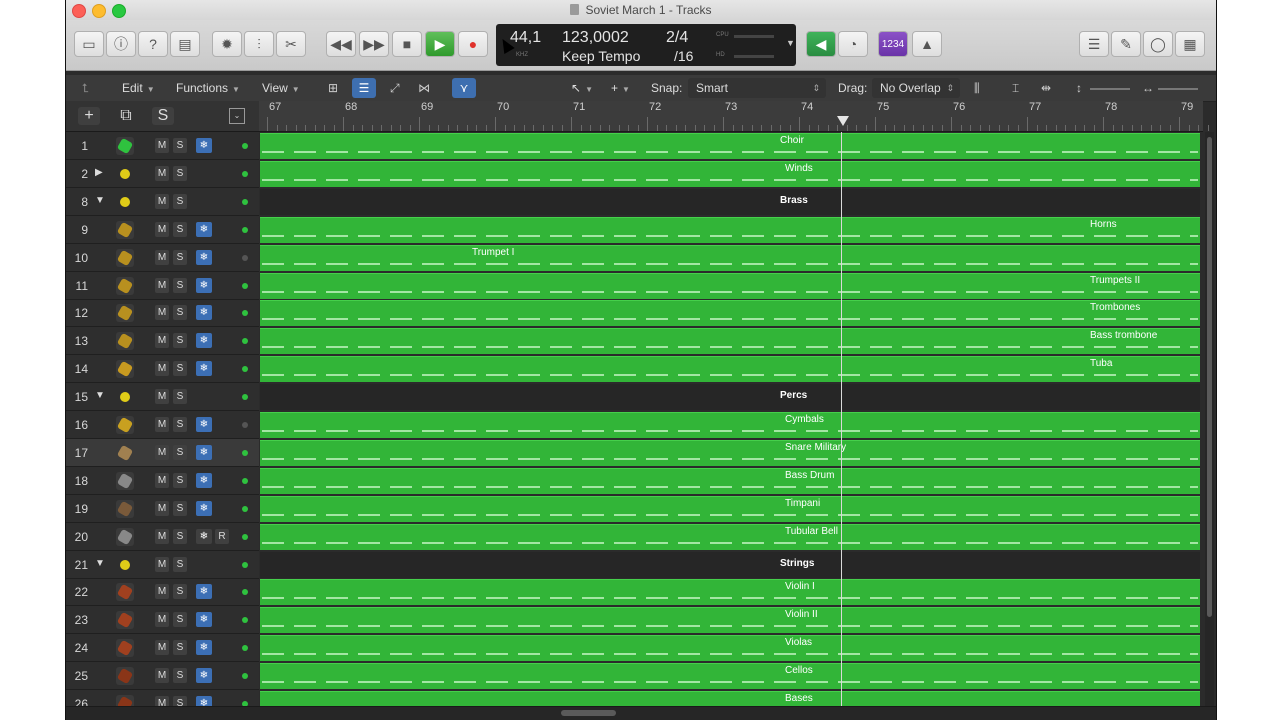 The image size is (1280, 720). What do you see at coordinates (1015, 88) in the screenshot?
I see `vertical-fit-icon: ⌶` at bounding box center [1015, 88].